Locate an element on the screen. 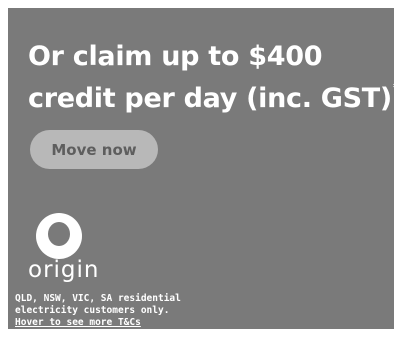  origin-logo: origin is located at coordinates (64, 250).